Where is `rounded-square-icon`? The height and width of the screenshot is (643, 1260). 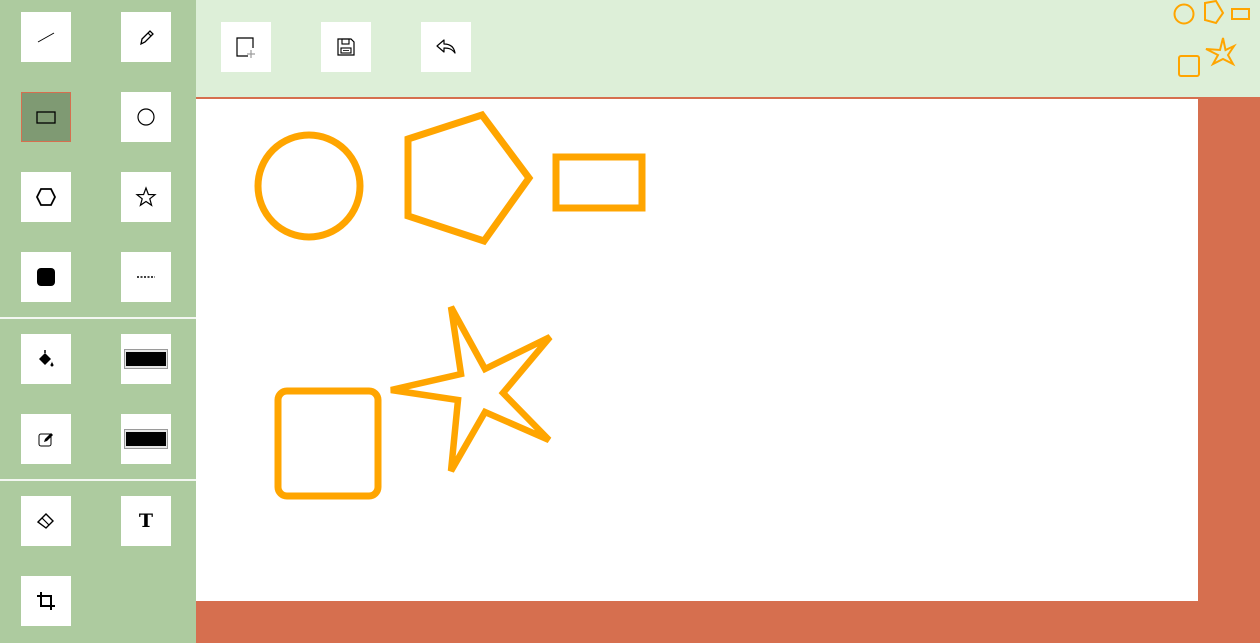
rounded-square-icon is located at coordinates (46, 277).